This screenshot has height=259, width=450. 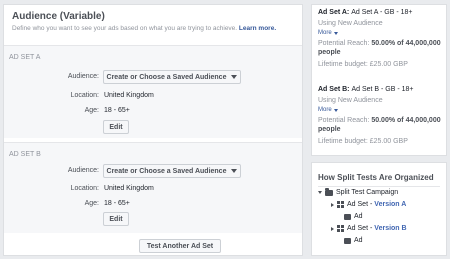 I want to click on tree-adset-a: Ad Set - Version A, so click(x=368, y=204).